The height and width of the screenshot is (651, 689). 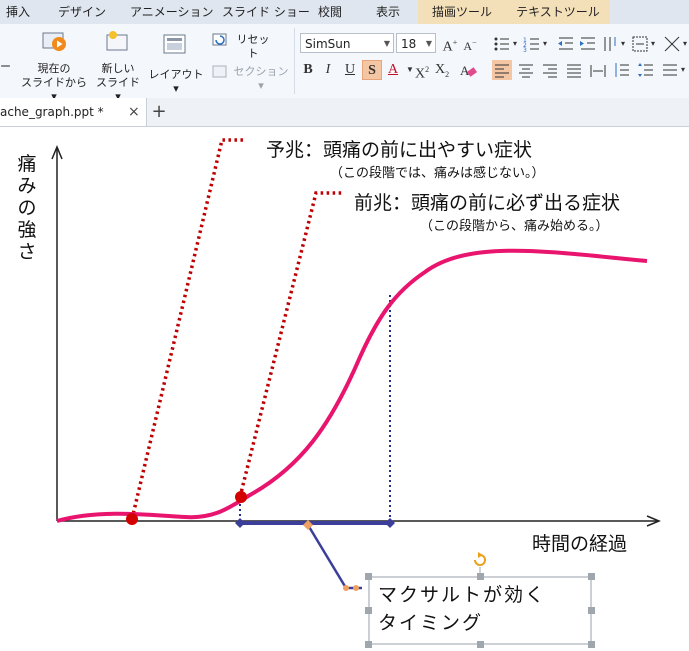 What do you see at coordinates (514, 224) in the screenshot?
I see `aura-subtitle: （この段階から、痛み始める。）` at bounding box center [514, 224].